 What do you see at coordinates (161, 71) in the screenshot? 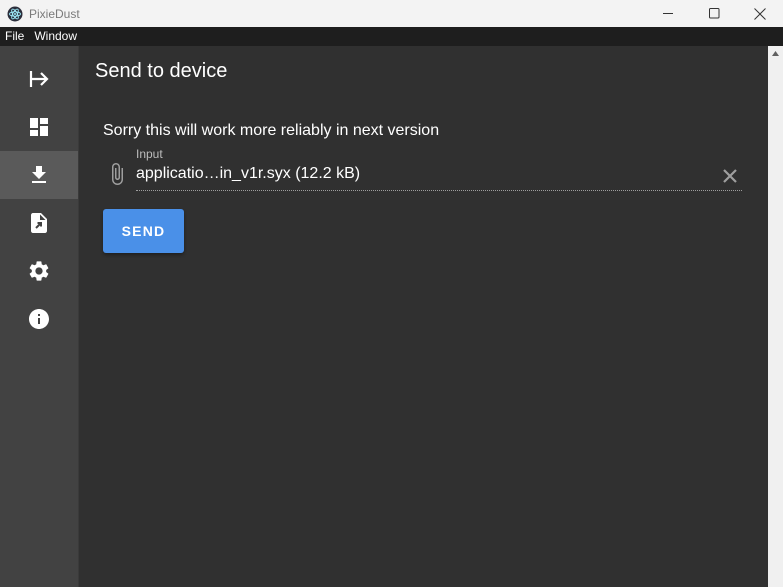
I see `page-title: Send to device` at bounding box center [161, 71].